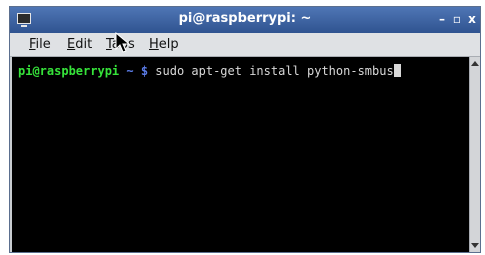 Image resolution: width=485 pixels, height=255 pixels. Describe the element at coordinates (274, 71) in the screenshot. I see `command-text: sudo apt-get install python-smbus` at that location.